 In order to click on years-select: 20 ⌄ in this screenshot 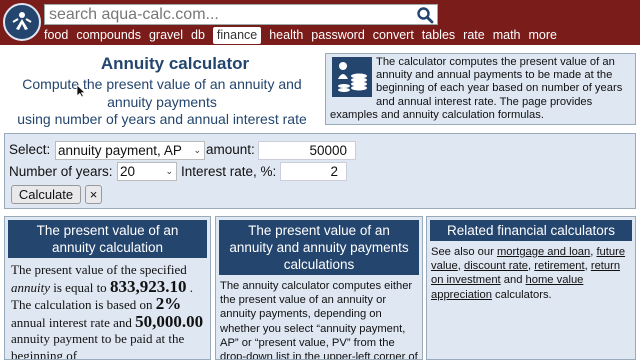, I will do `click(147, 171)`.